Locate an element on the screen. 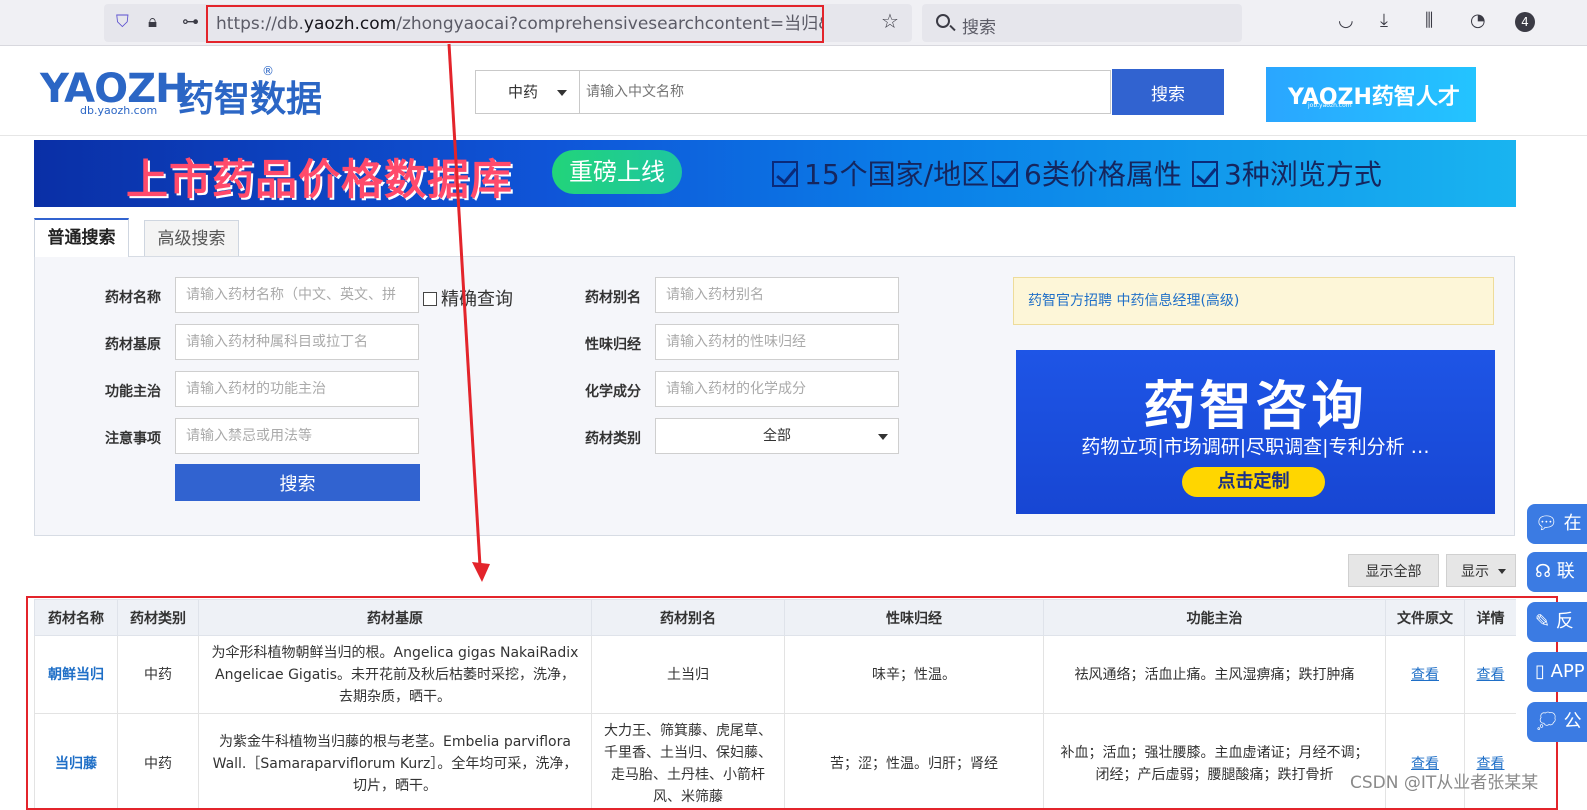  herb-name-link: 当归藤 is located at coordinates (76, 761).